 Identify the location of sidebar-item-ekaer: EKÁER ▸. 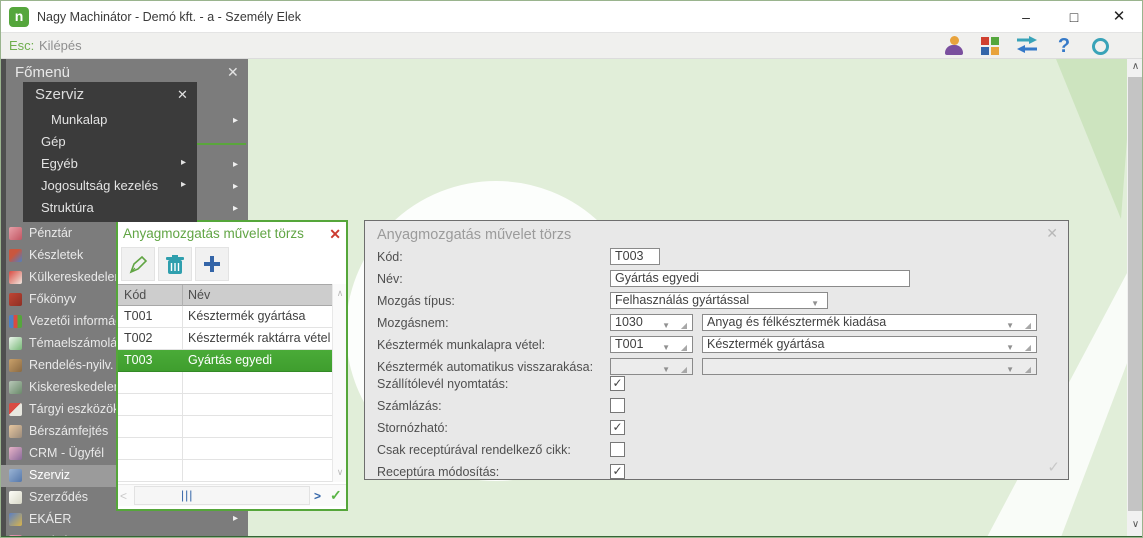
(124, 520).